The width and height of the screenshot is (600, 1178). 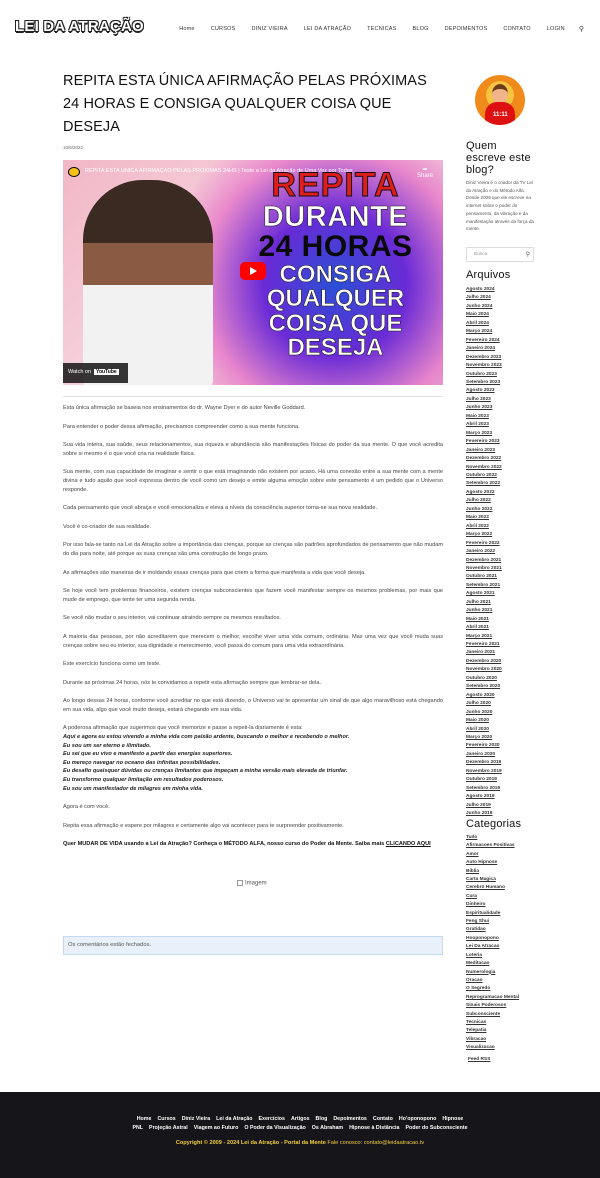 What do you see at coordinates (516, 1031) in the screenshot?
I see `category-link: Telepatia` at bounding box center [516, 1031].